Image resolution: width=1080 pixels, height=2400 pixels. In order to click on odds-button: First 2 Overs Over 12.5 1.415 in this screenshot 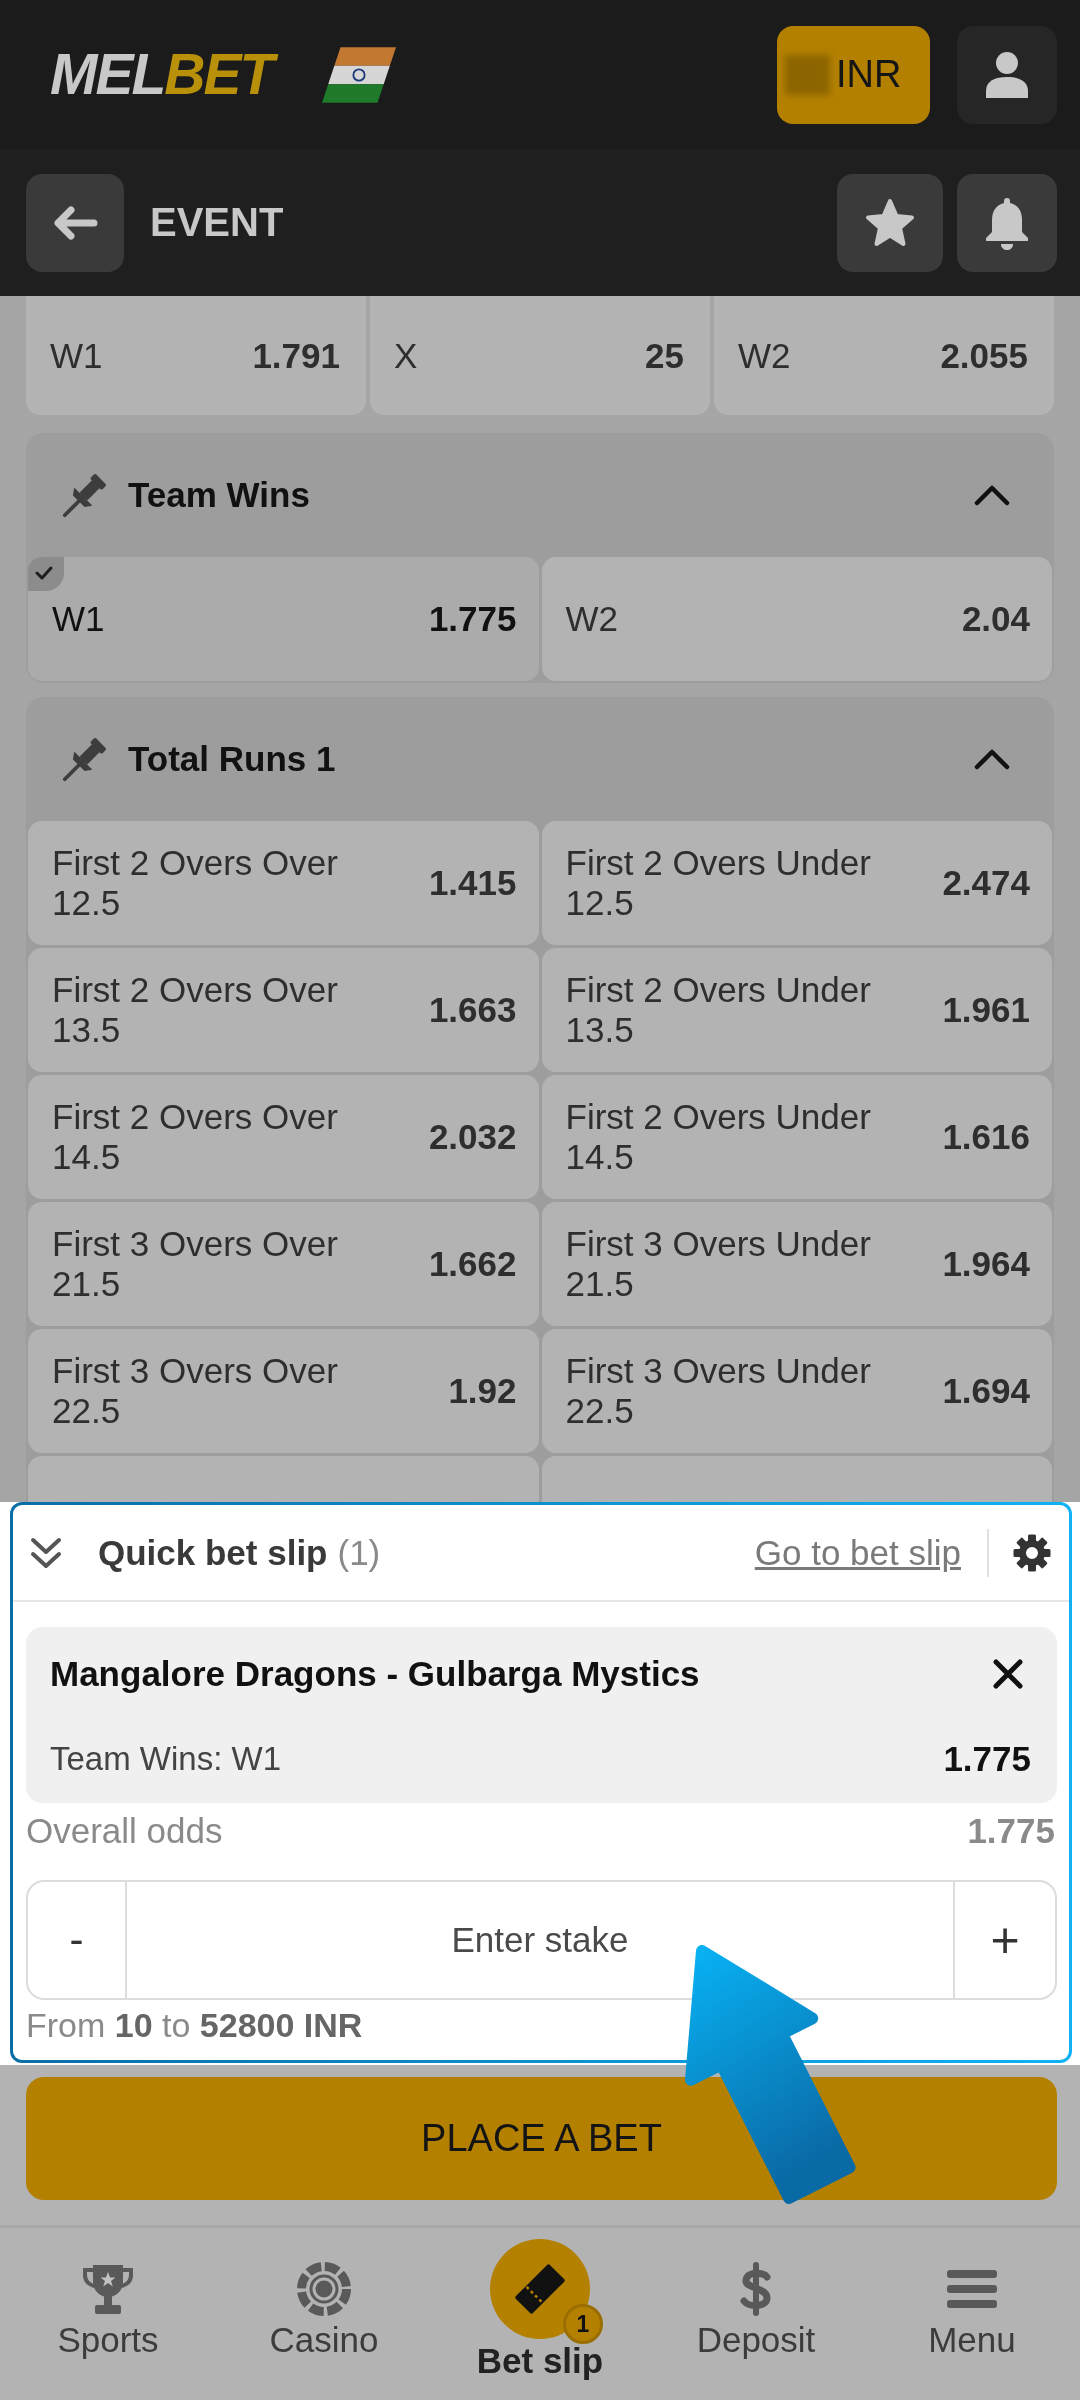, I will do `click(283, 883)`.